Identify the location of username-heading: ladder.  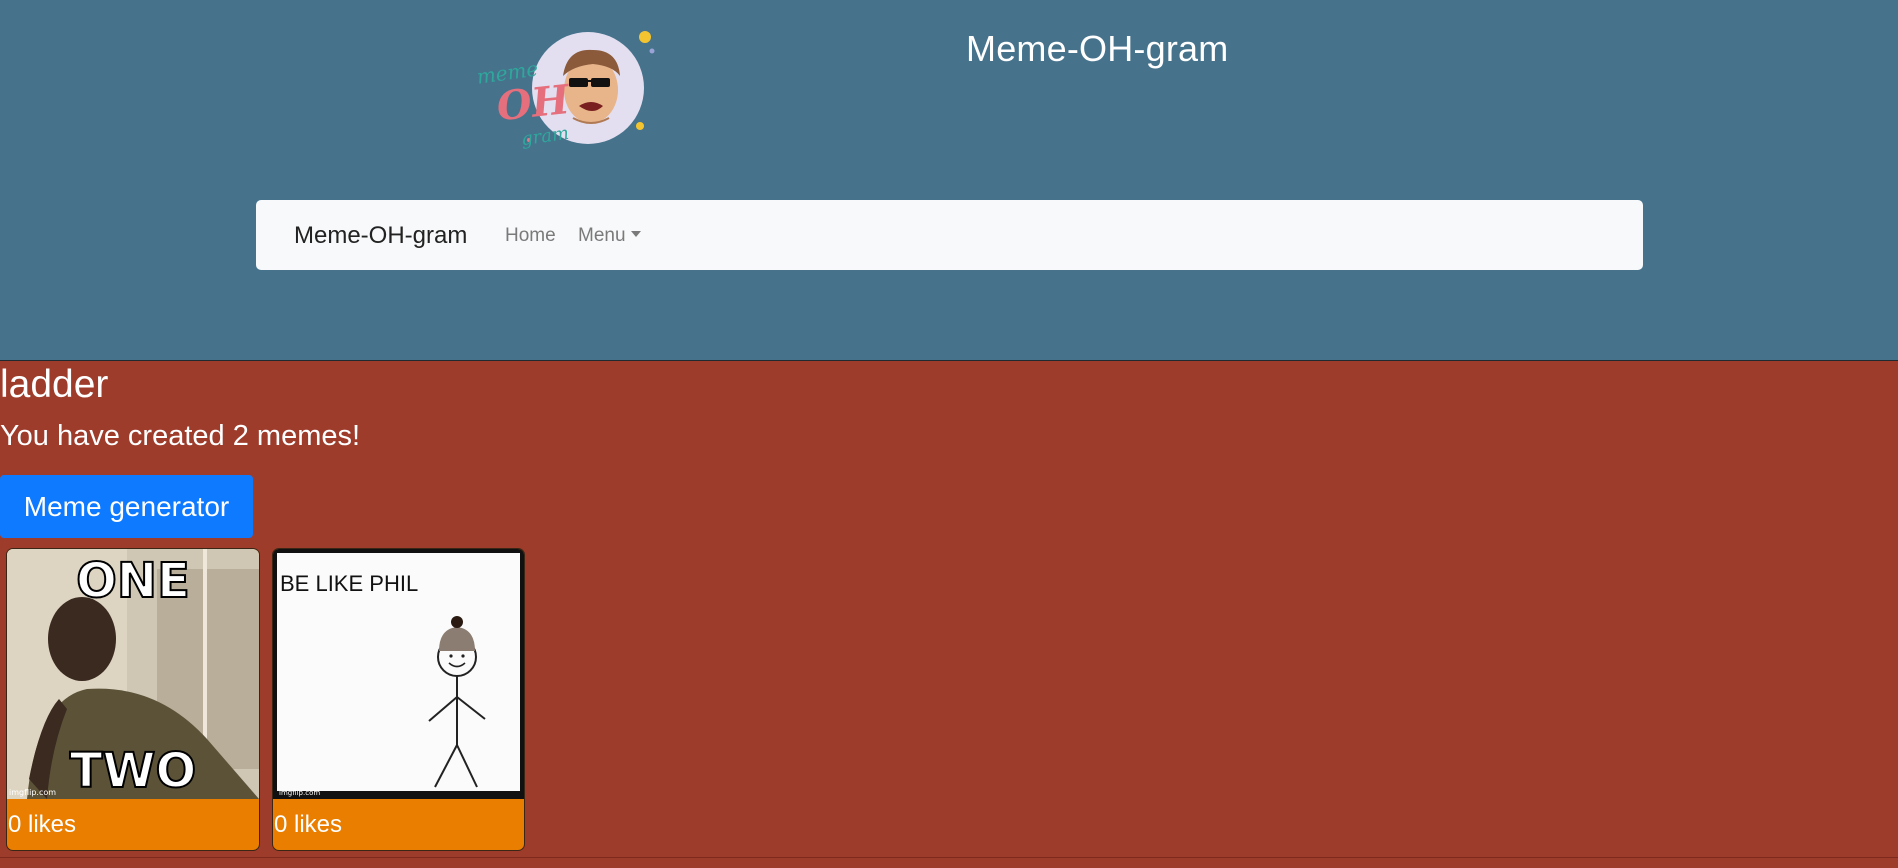
(54, 384).